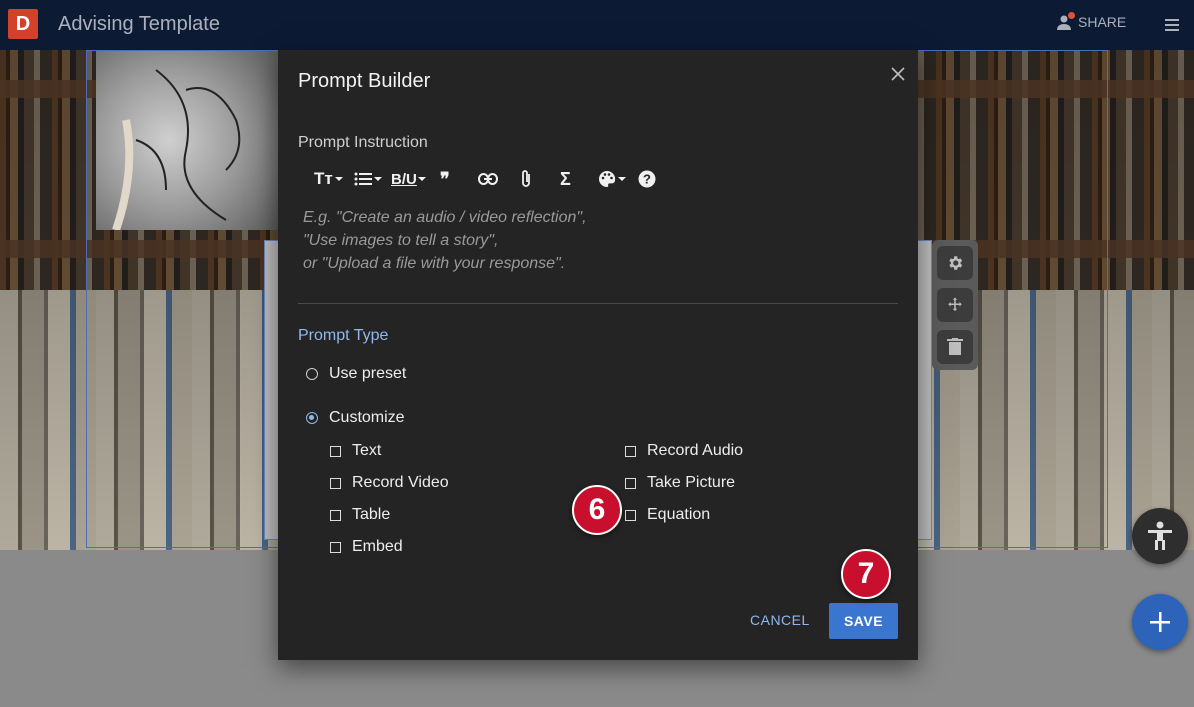  I want to click on checkbox-take-picture: Take Picture, so click(680, 483).